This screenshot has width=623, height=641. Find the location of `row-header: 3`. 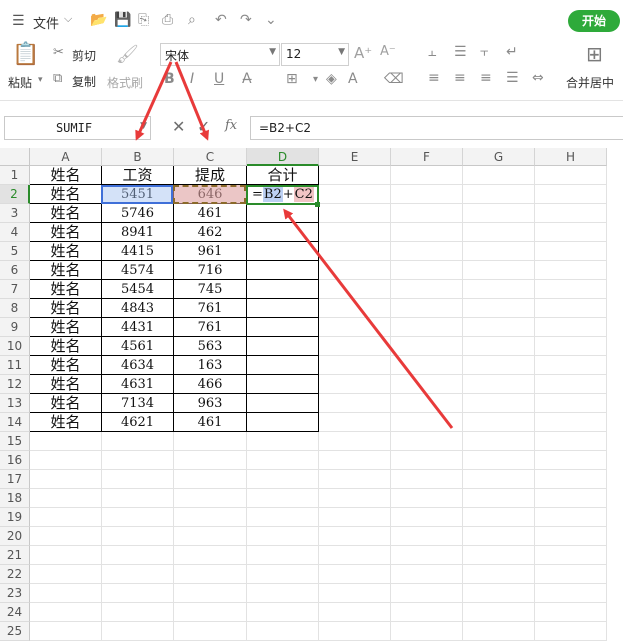

row-header: 3 is located at coordinates (15, 213).